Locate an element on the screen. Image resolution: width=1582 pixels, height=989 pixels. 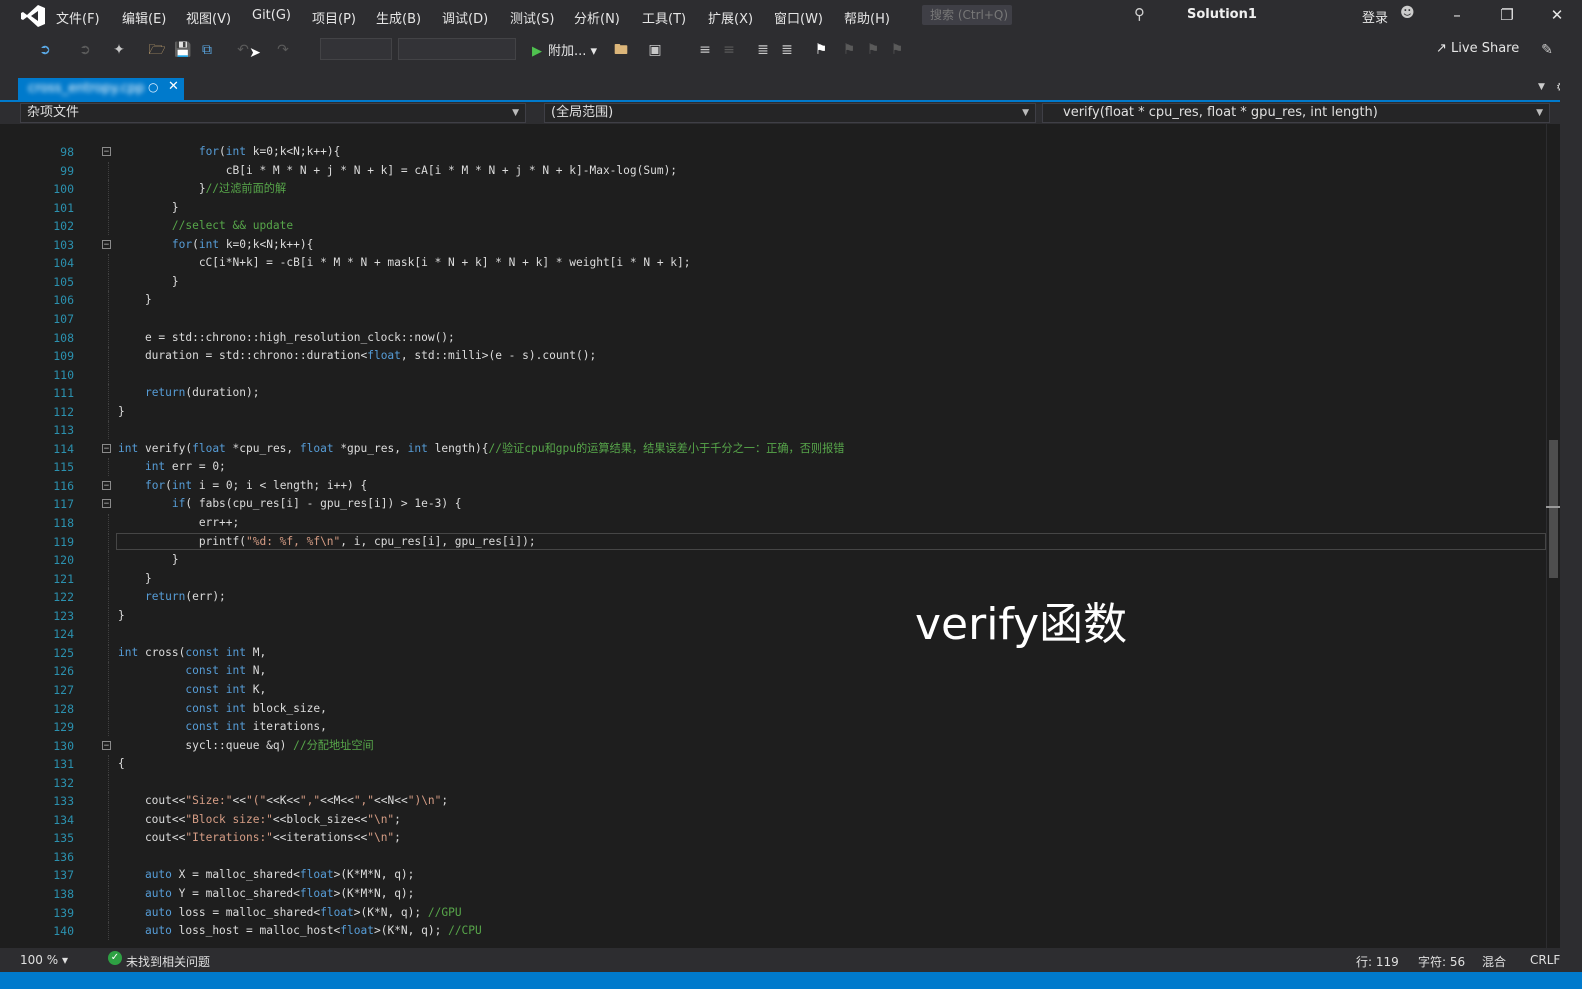
search-icon: ⚲ is located at coordinates (1143, 14).